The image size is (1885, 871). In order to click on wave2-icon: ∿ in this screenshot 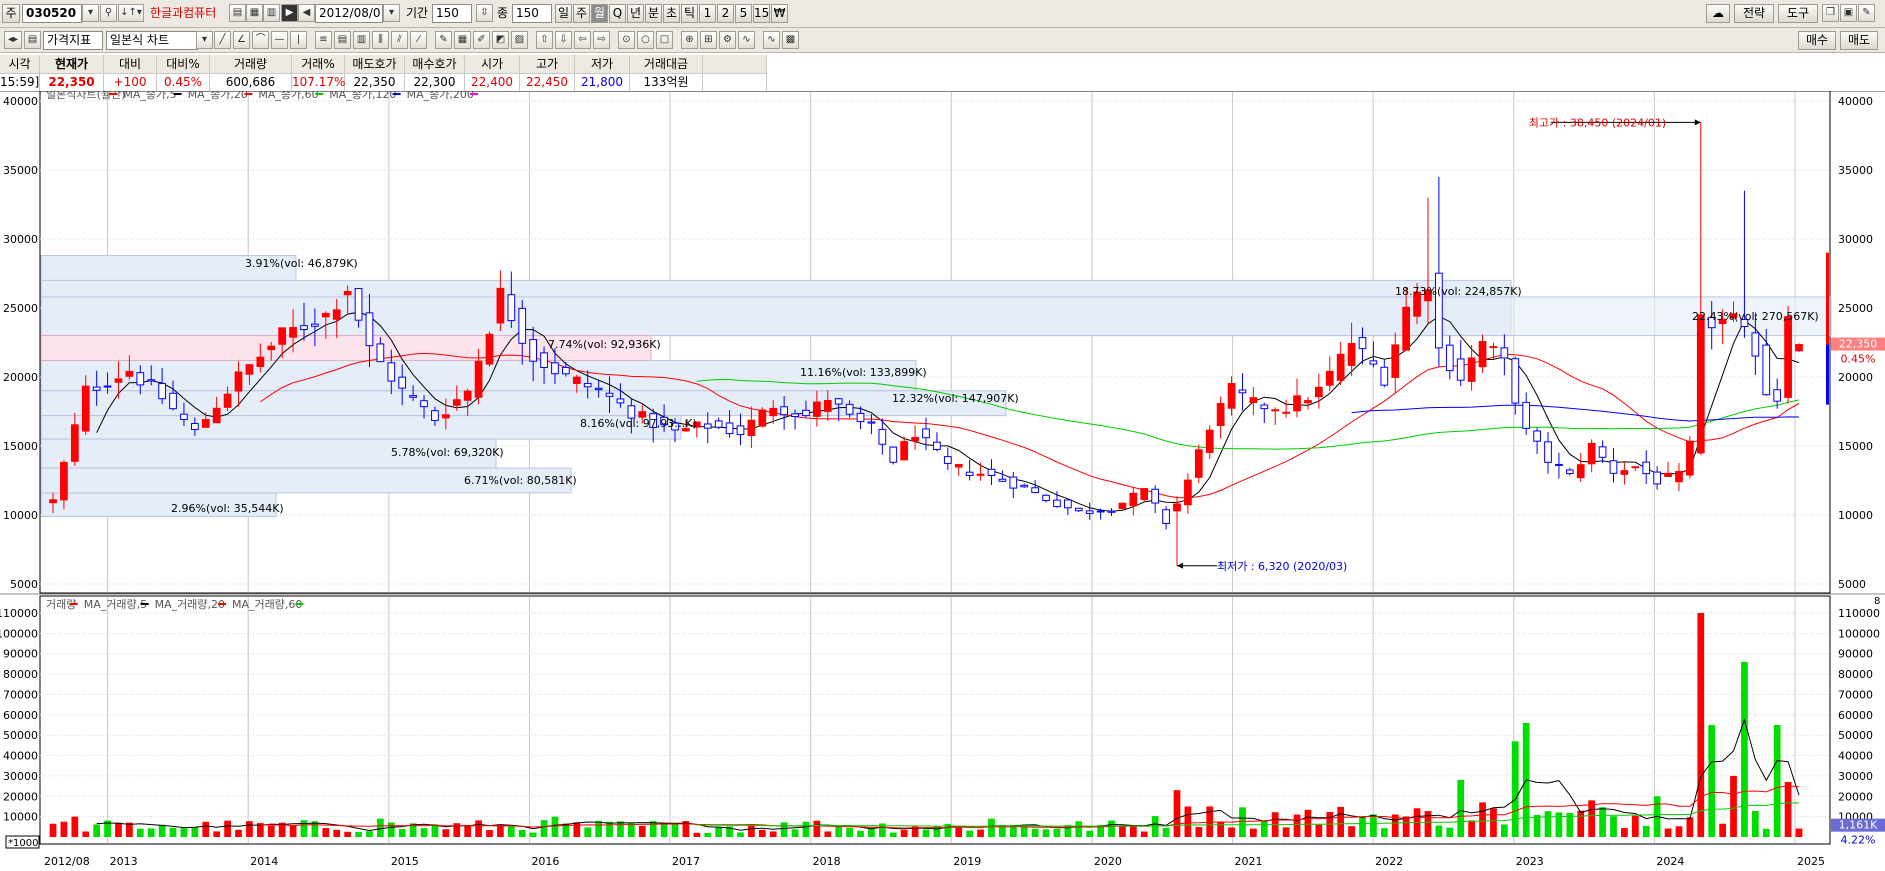, I will do `click(771, 40)`.